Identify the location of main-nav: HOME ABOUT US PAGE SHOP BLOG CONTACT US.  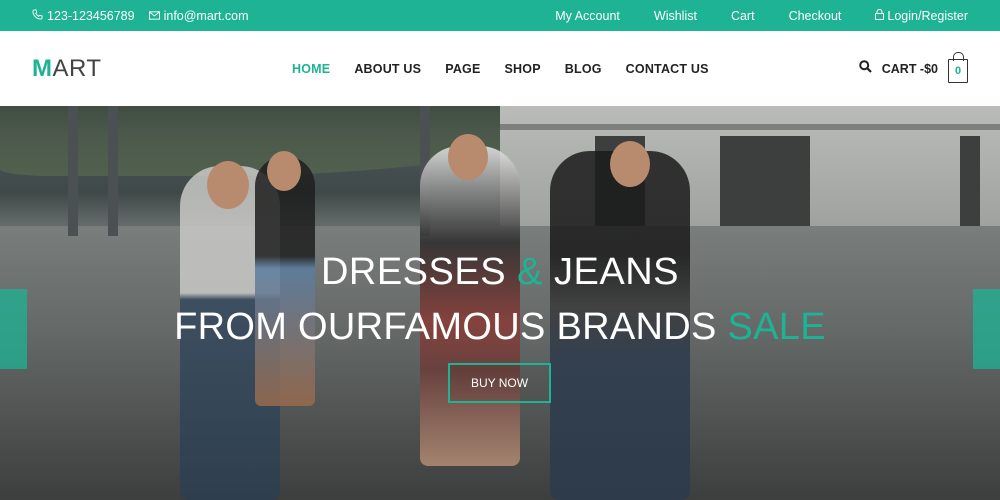
(512, 68).